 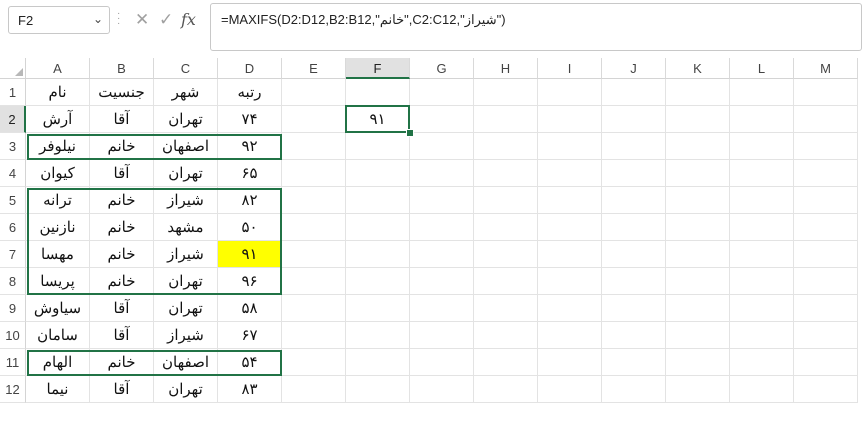 I want to click on cell-k5, so click(x=698, y=200).